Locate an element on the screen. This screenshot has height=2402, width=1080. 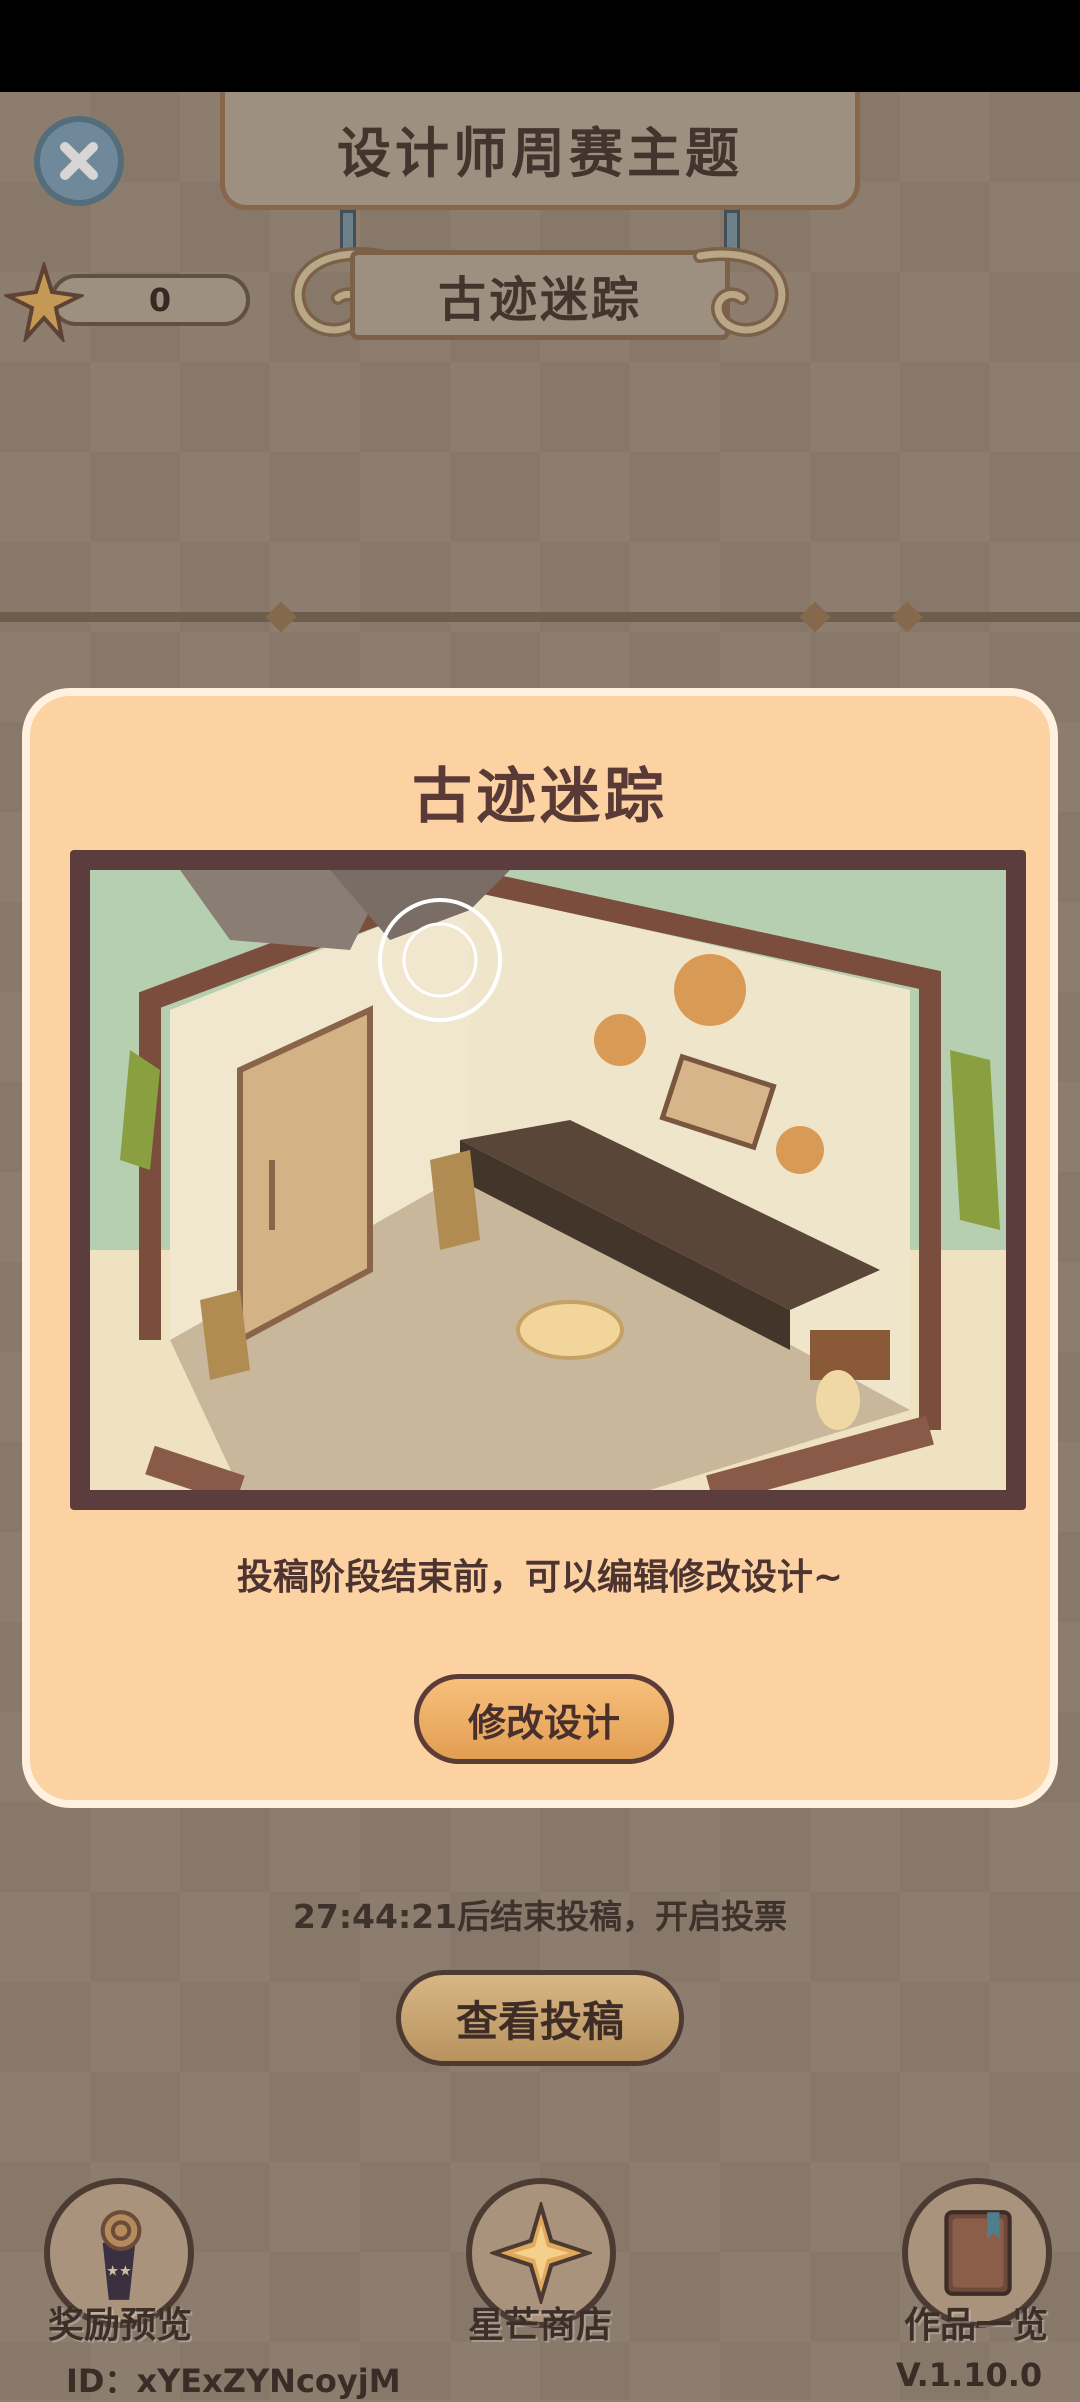
book-icon is located at coordinates (978, 2253).